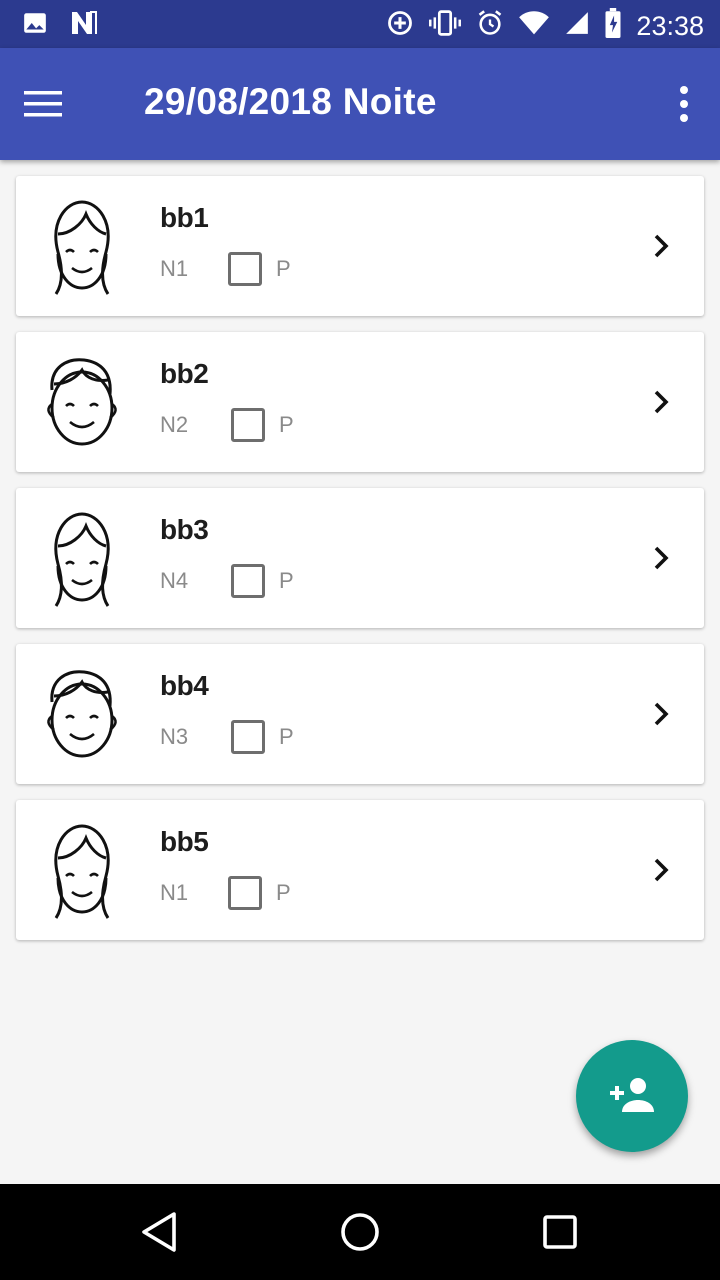 This screenshot has height=1280, width=720. Describe the element at coordinates (490, 25) in the screenshot. I see `alarm-icon` at that location.